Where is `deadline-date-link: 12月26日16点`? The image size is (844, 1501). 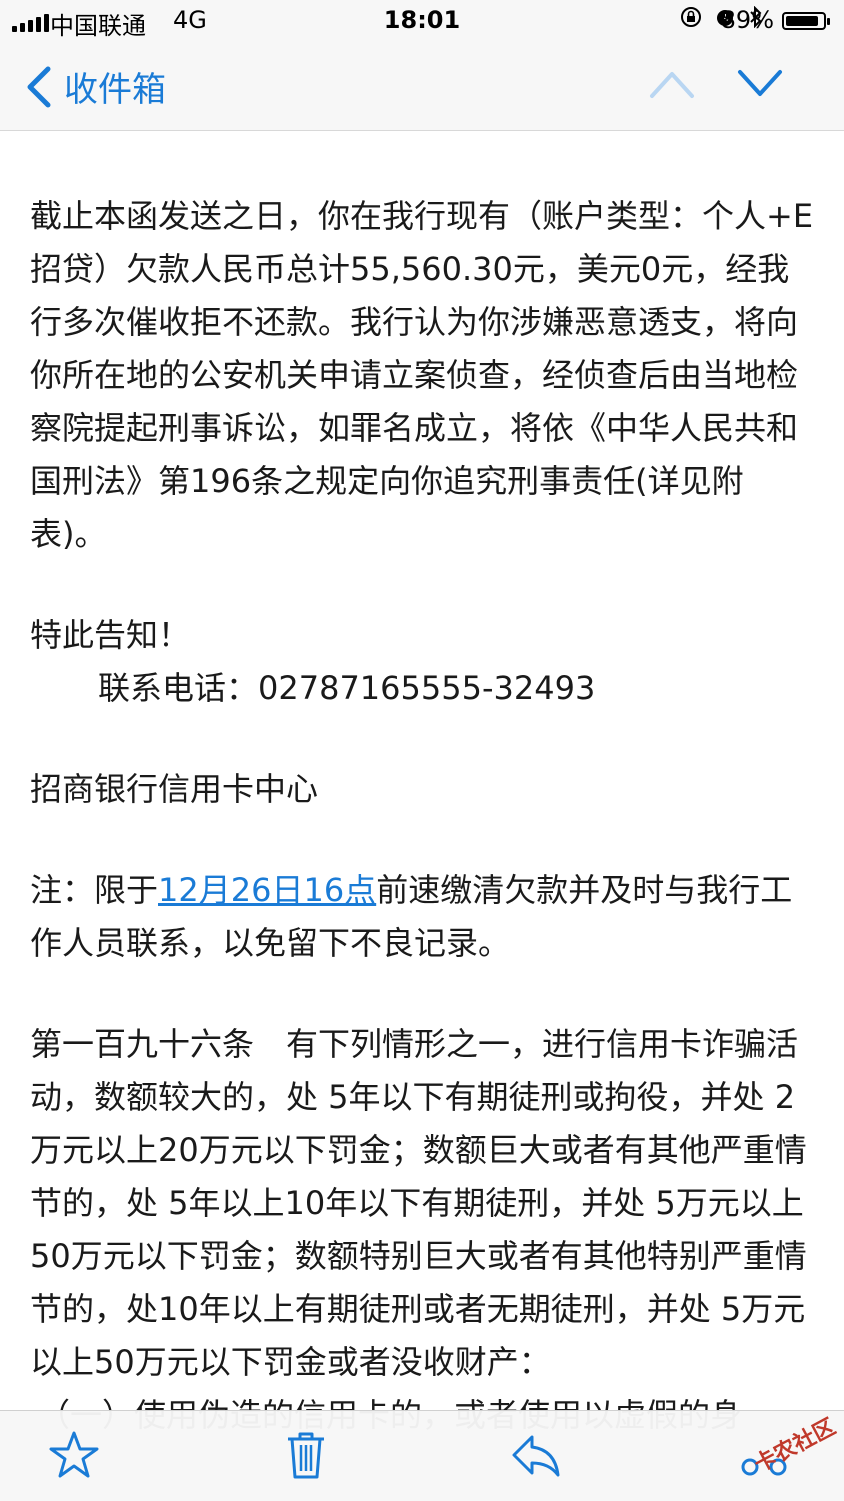
deadline-date-link: 12月26日16点 is located at coordinates (267, 890).